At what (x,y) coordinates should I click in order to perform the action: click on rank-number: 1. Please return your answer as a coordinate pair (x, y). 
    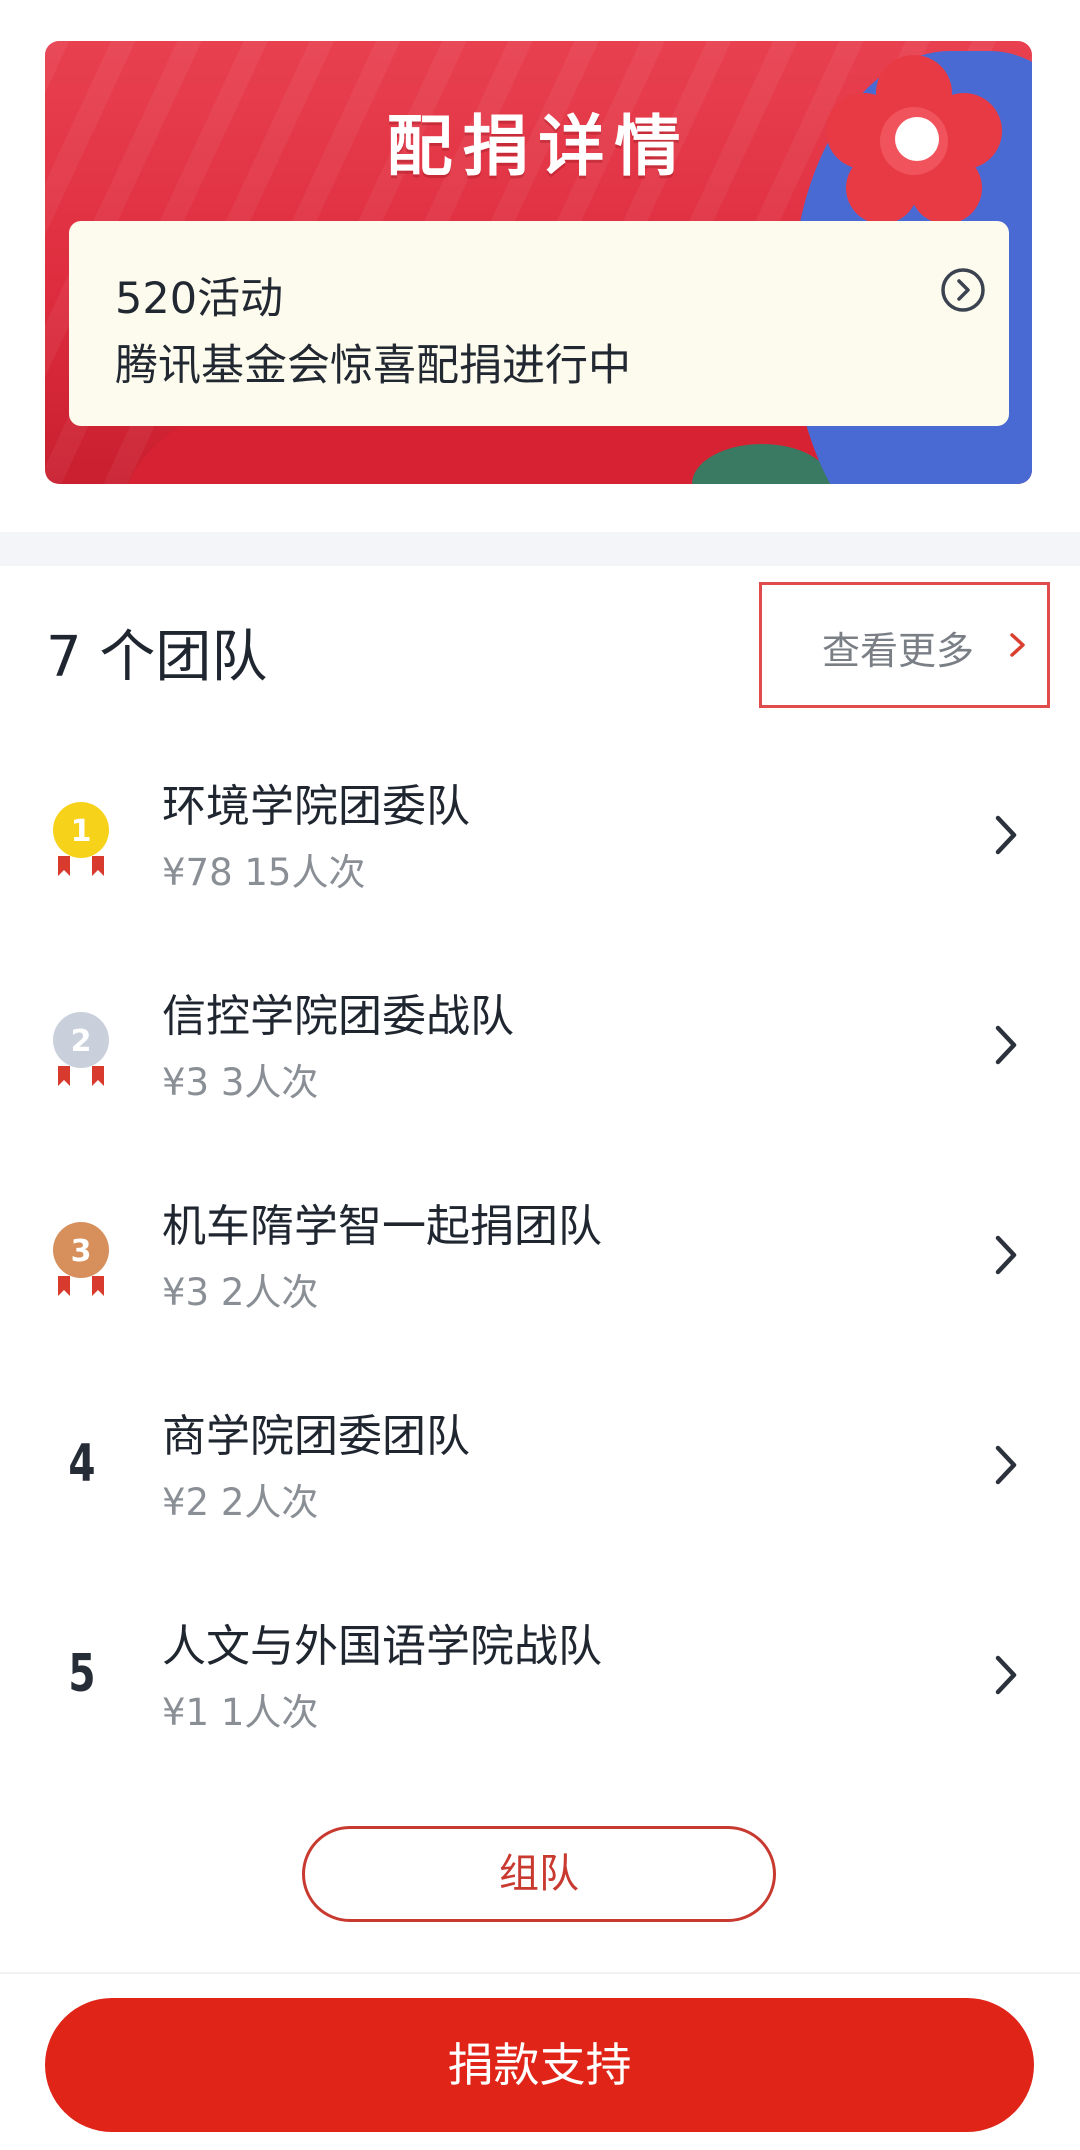
    Looking at the image, I should click on (81, 831).